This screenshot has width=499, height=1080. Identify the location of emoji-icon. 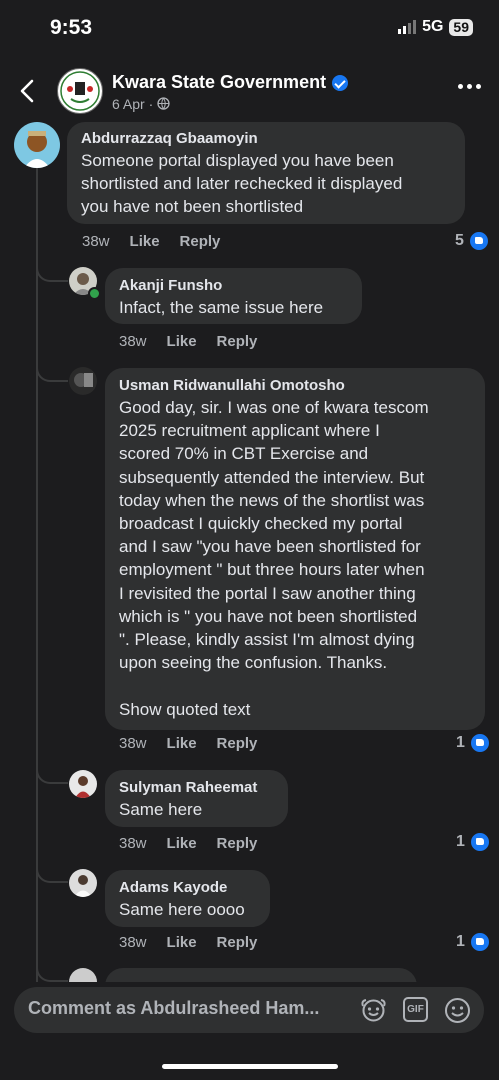
(457, 1010).